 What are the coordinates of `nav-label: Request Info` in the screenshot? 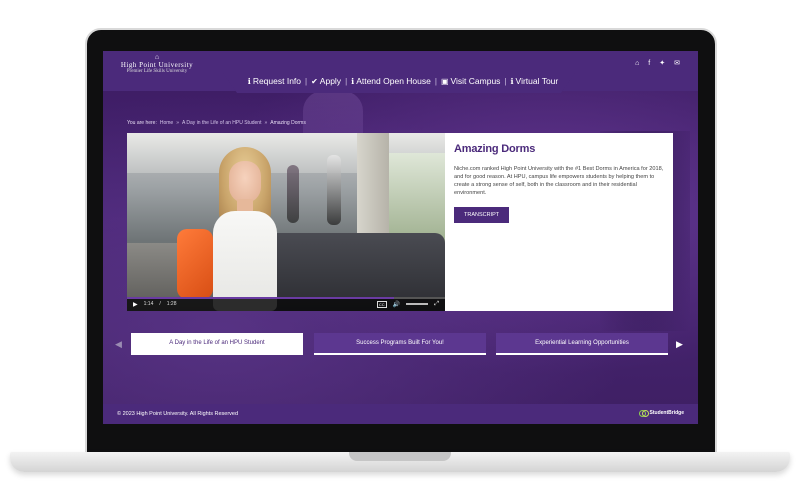 It's located at (277, 81).